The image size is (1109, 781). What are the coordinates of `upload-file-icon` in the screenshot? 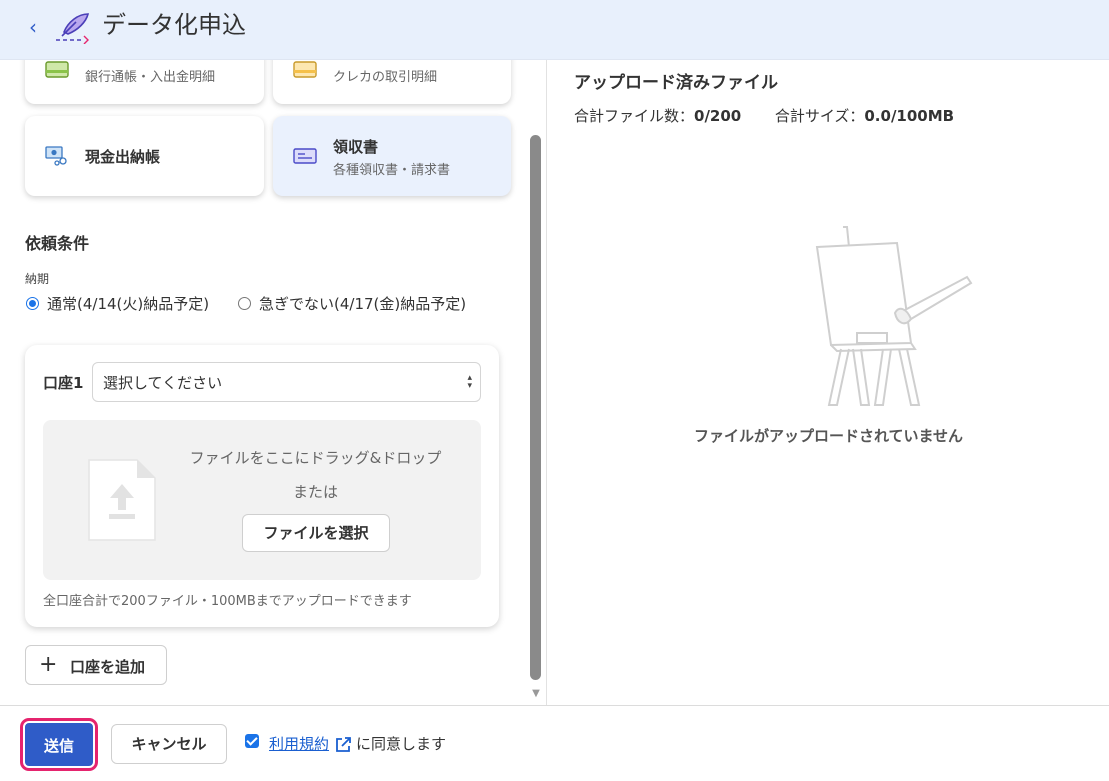 It's located at (122, 500).